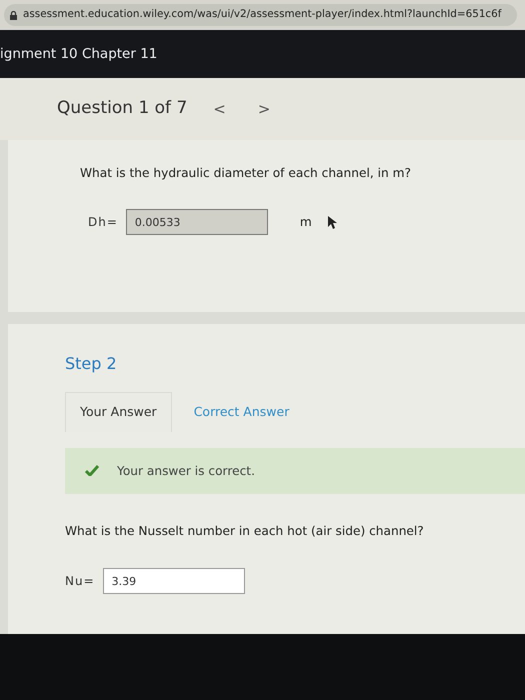 This screenshot has height=700, width=525. Describe the element at coordinates (173, 581) in the screenshot. I see `answer-field: 3.39` at that location.